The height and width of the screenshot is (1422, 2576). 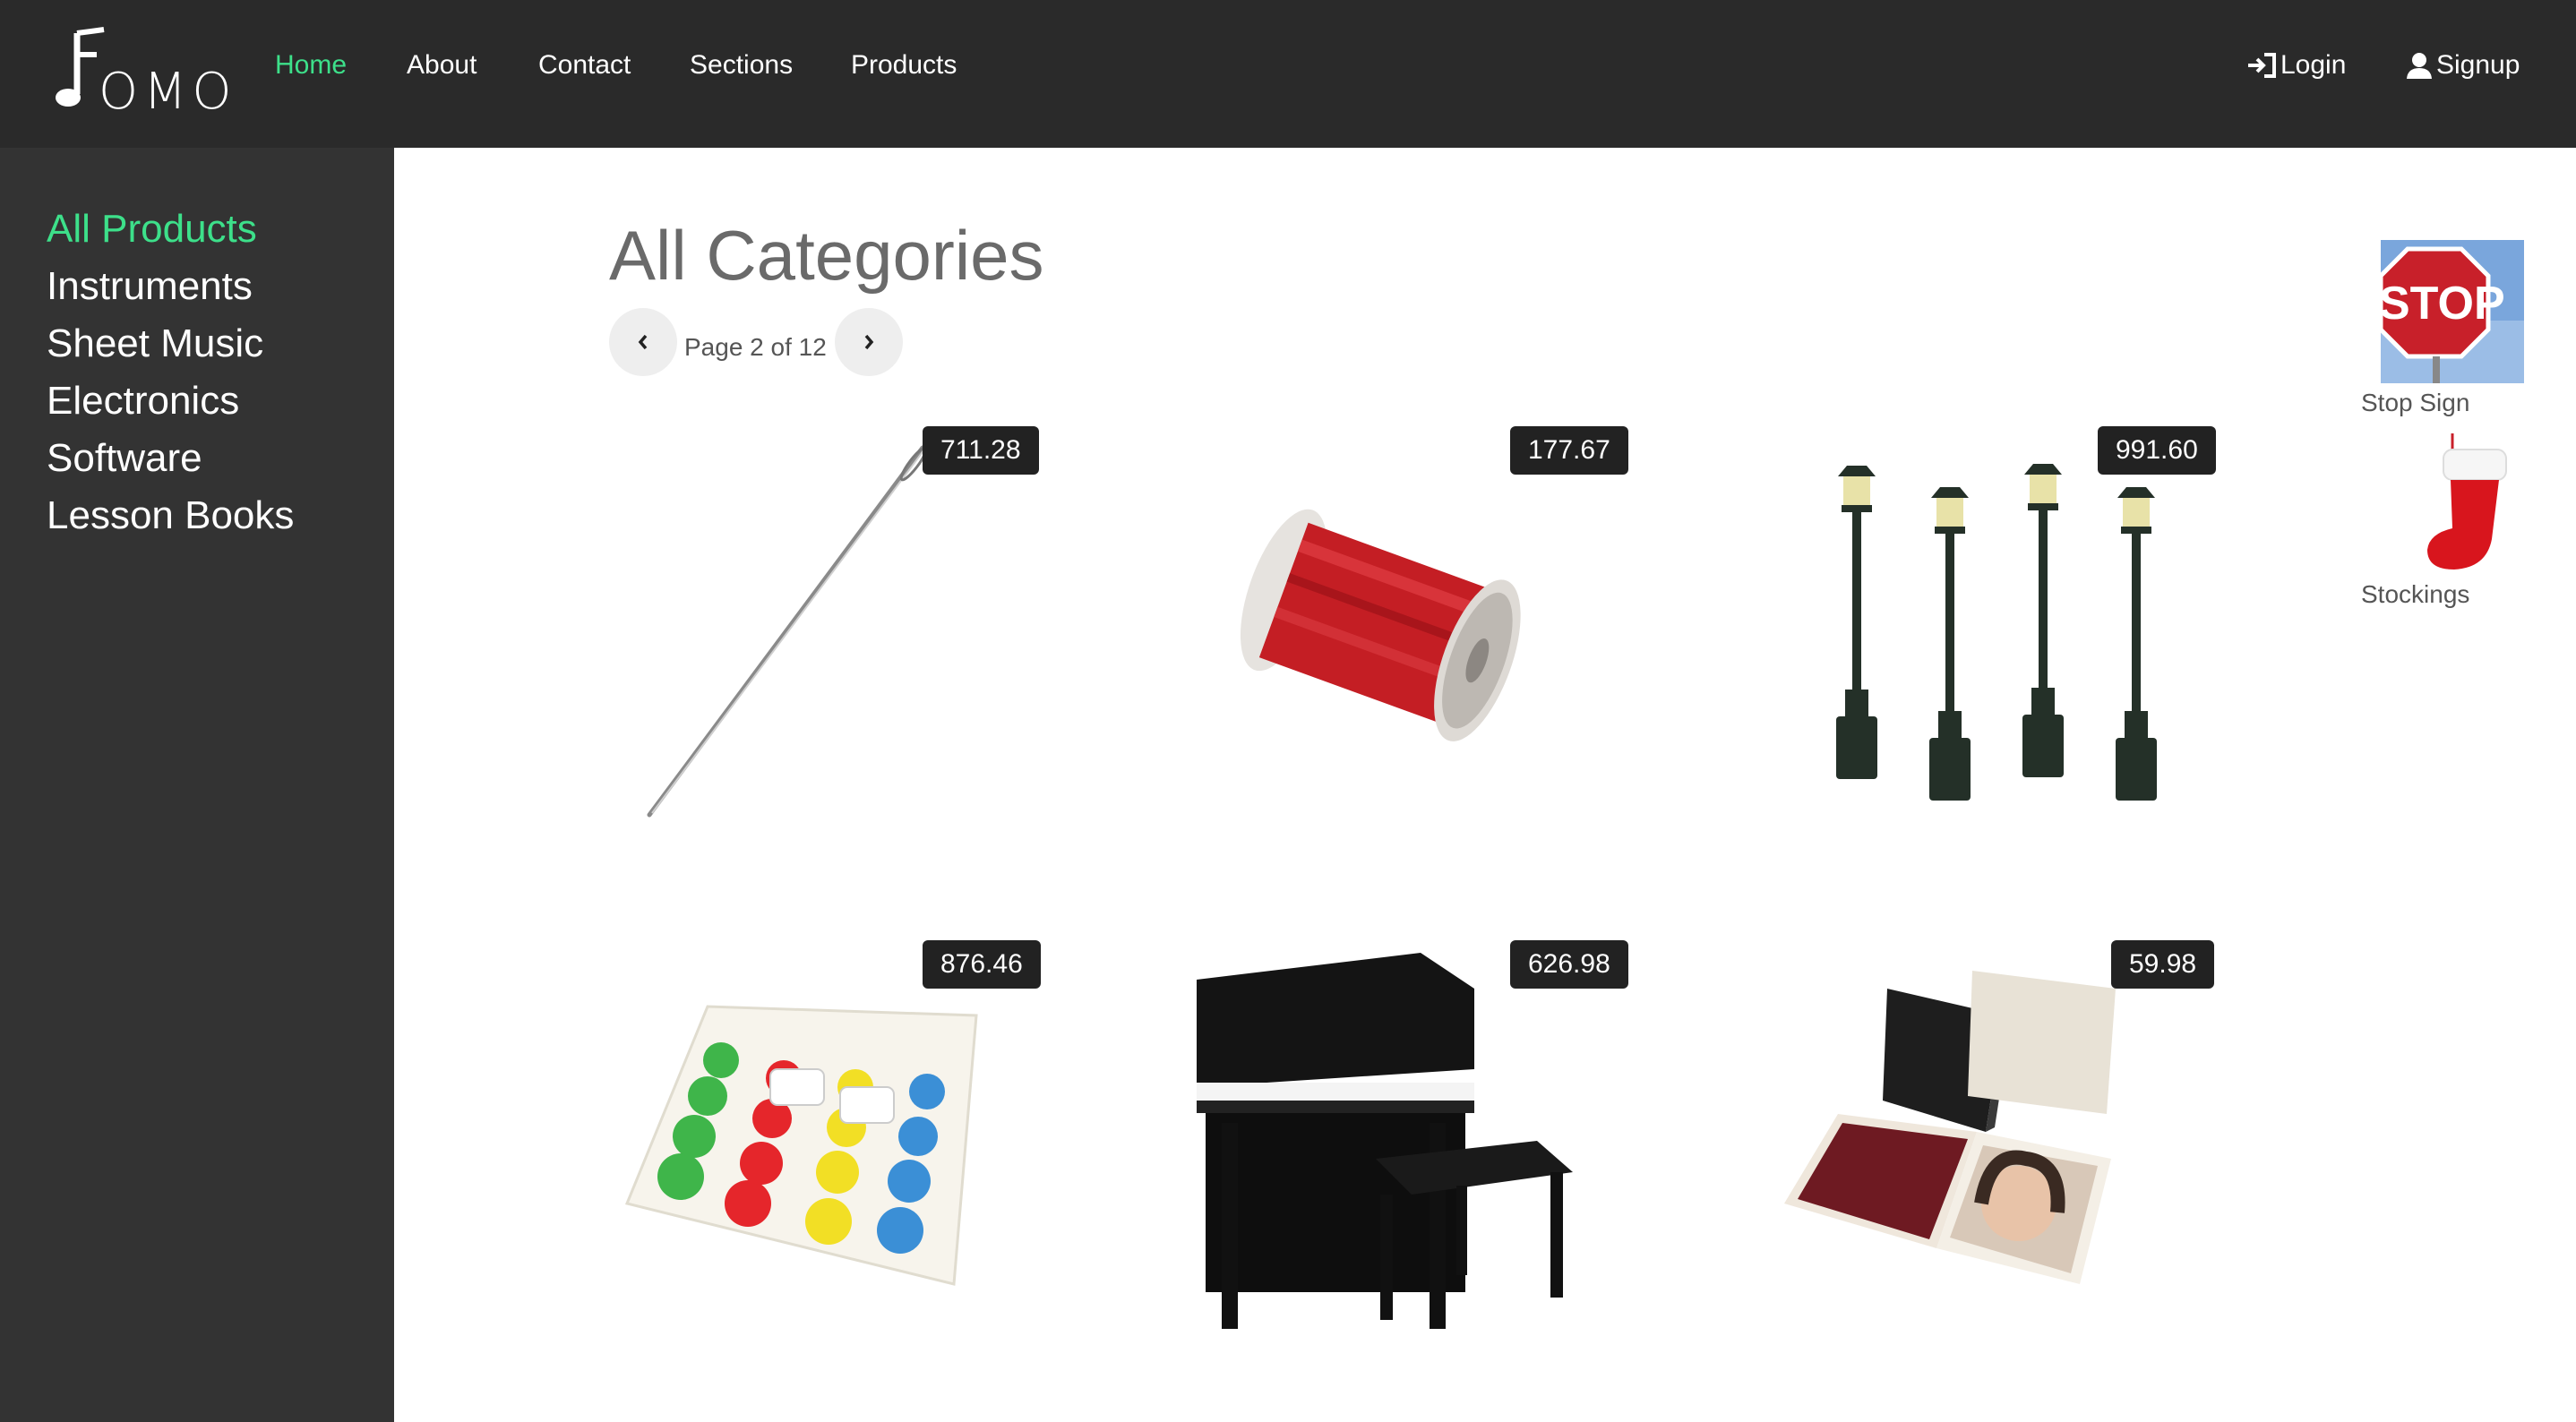 What do you see at coordinates (80, 67) in the screenshot?
I see `music-note-logo-icon` at bounding box center [80, 67].